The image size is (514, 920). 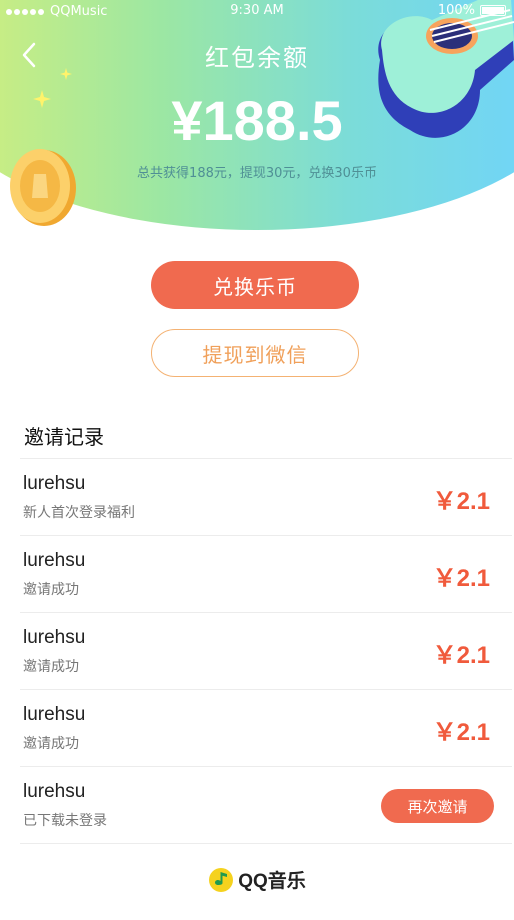 What do you see at coordinates (257, 120) in the screenshot?
I see `balance-amount: ¥188.5` at bounding box center [257, 120].